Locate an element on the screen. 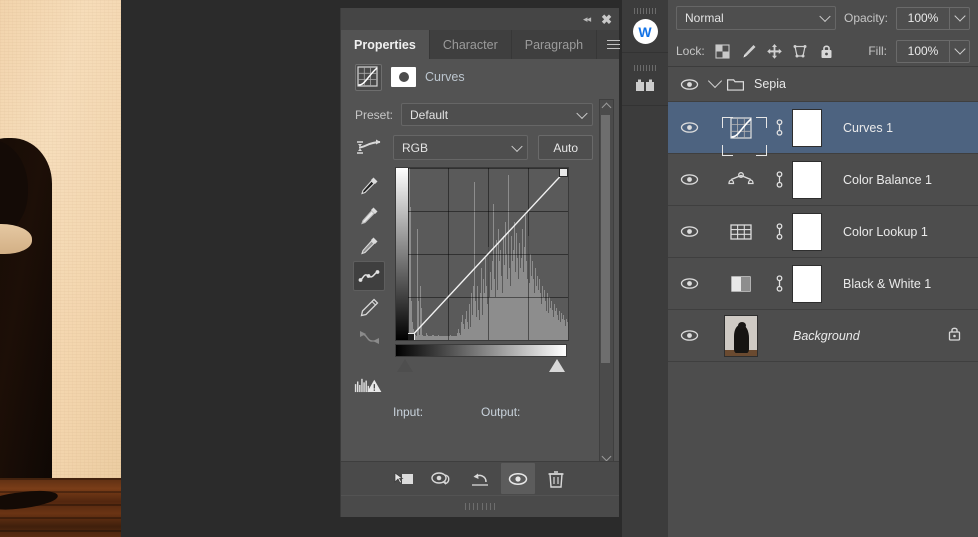 The image size is (978, 537). lock-image-pixels-icon is located at coordinates (748, 51).